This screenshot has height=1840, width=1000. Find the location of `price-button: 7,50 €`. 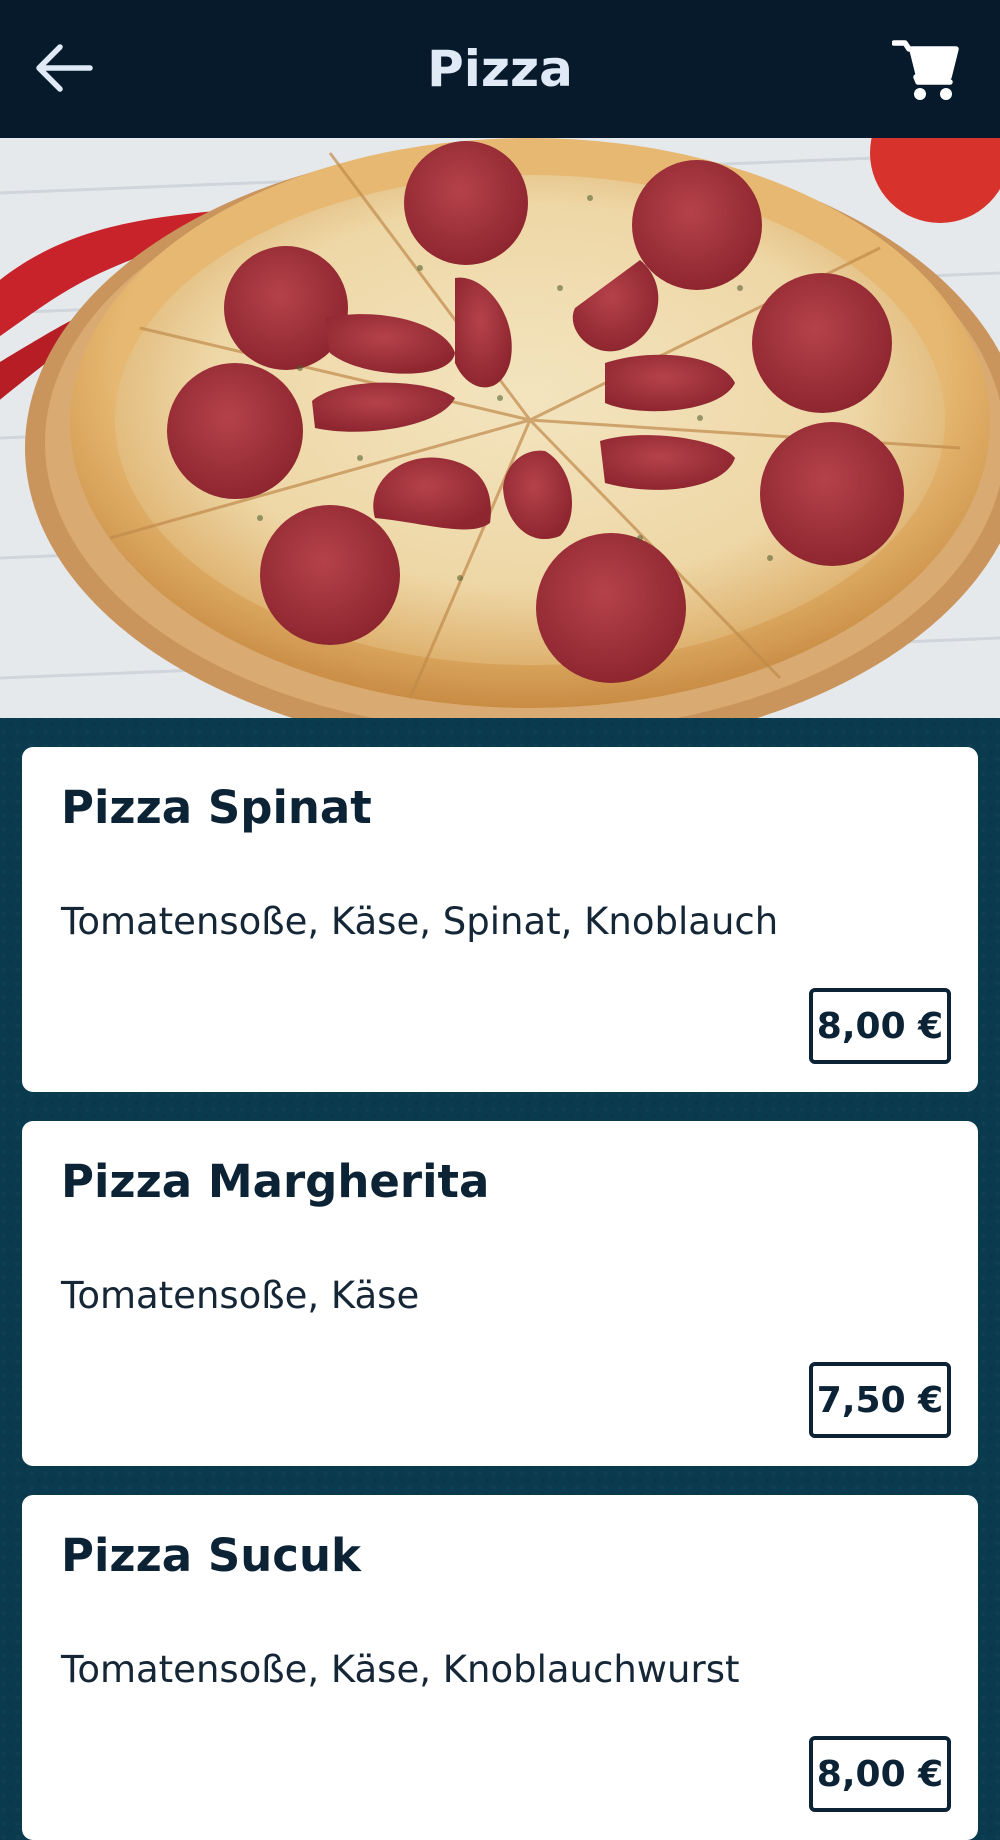

price-button: 7,50 € is located at coordinates (880, 1400).